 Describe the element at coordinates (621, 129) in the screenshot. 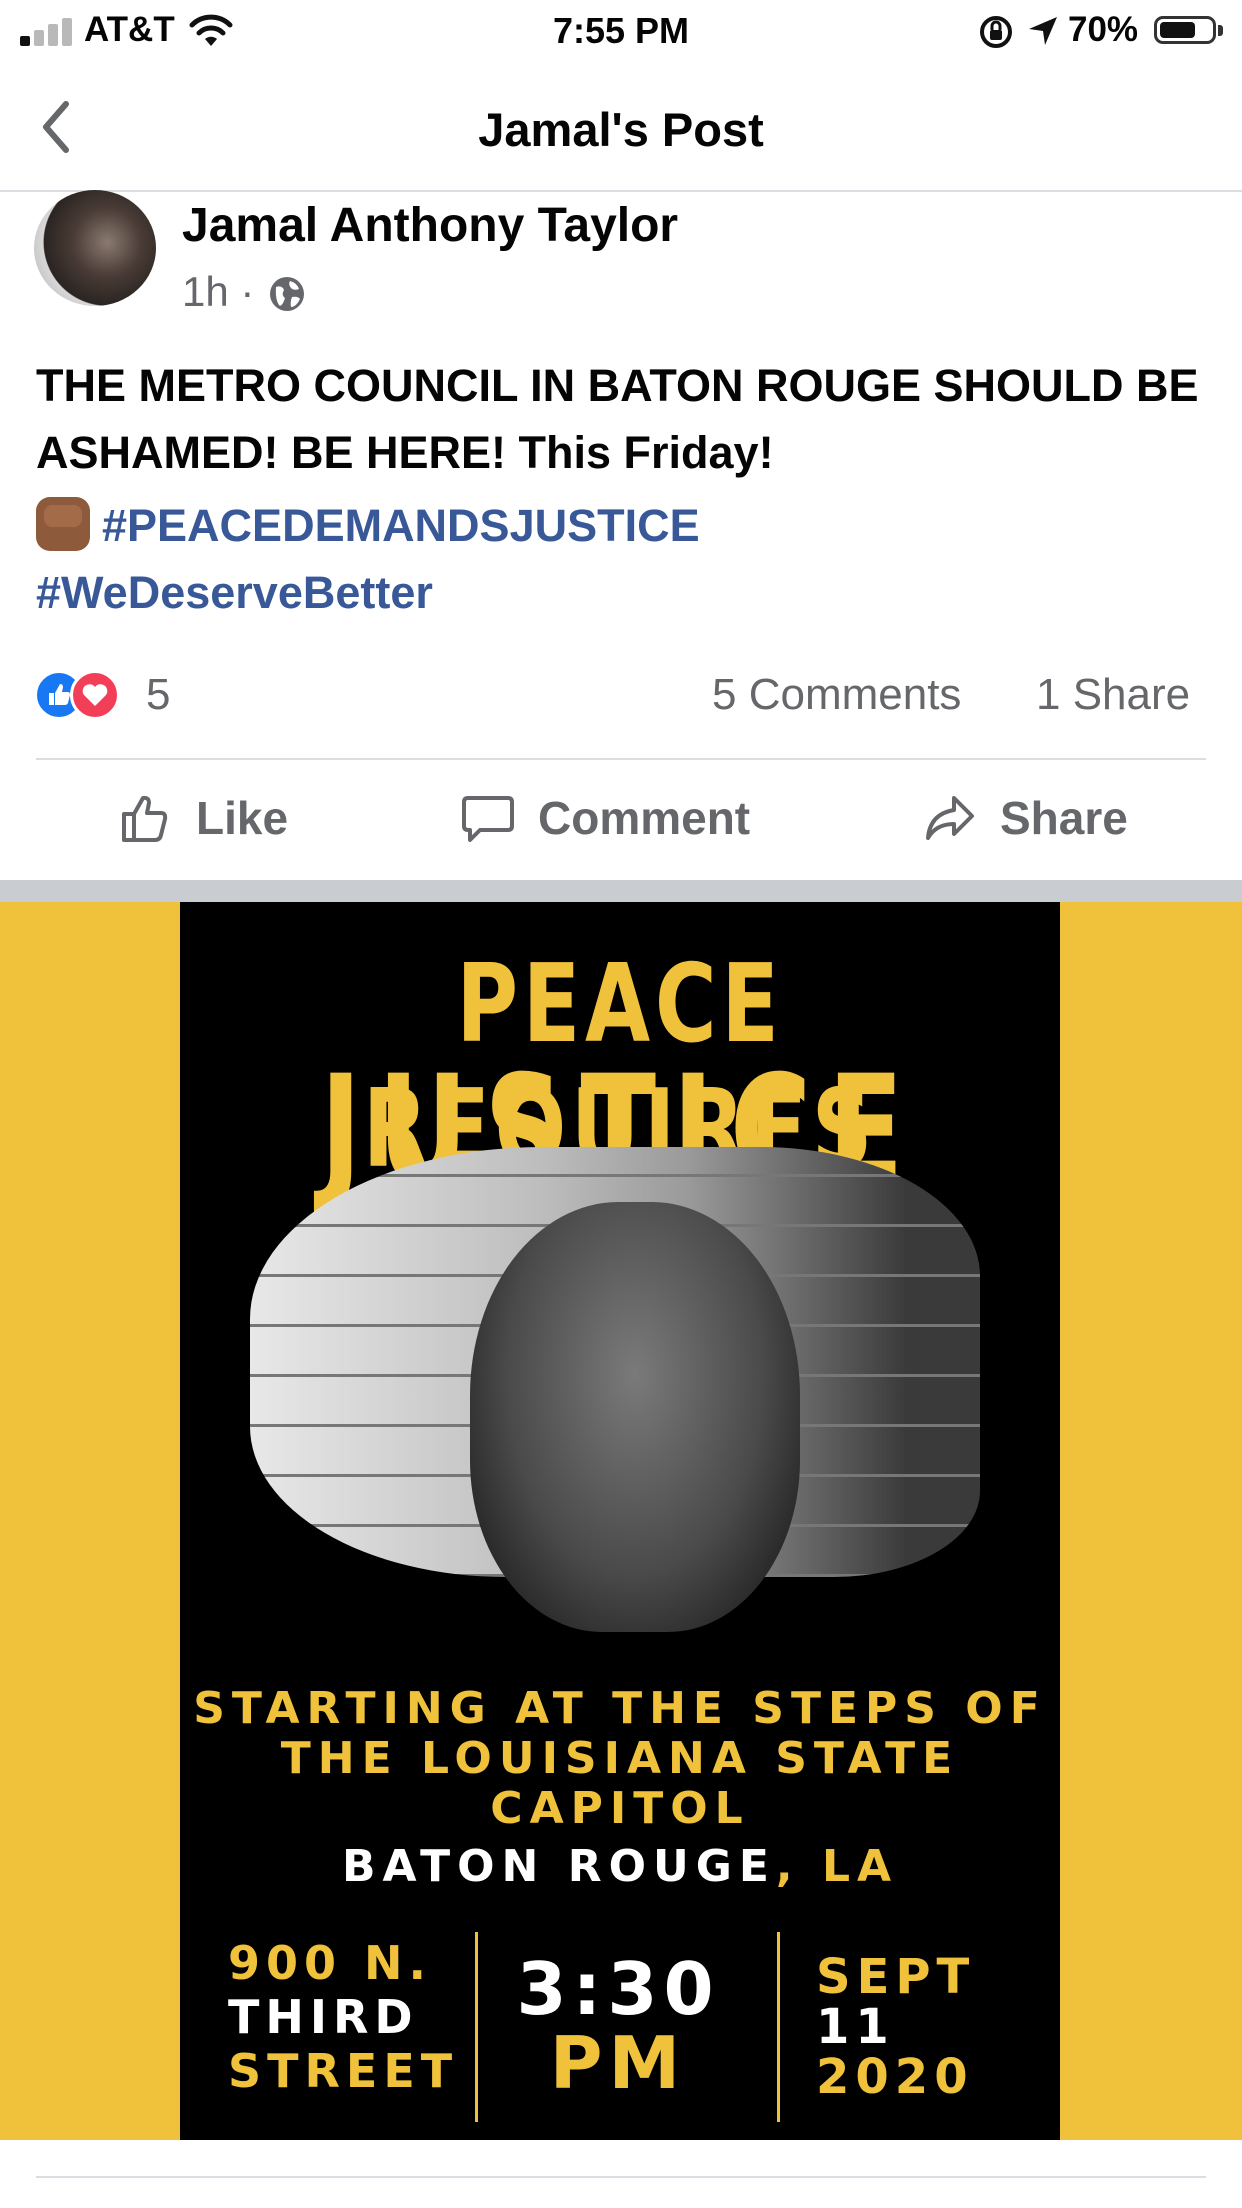

I see `page-title: Jamal's Post` at that location.